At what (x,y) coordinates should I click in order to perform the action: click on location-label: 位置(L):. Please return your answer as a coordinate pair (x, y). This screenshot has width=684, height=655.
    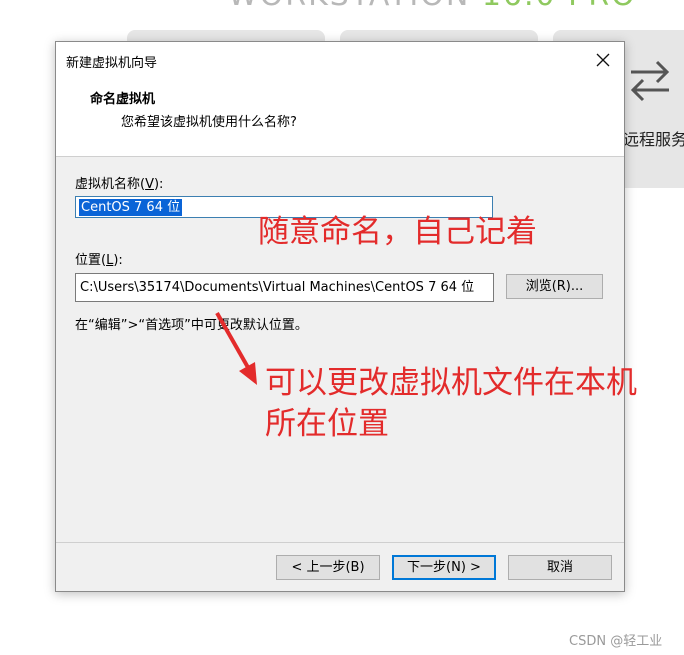
    Looking at the image, I should click on (99, 260).